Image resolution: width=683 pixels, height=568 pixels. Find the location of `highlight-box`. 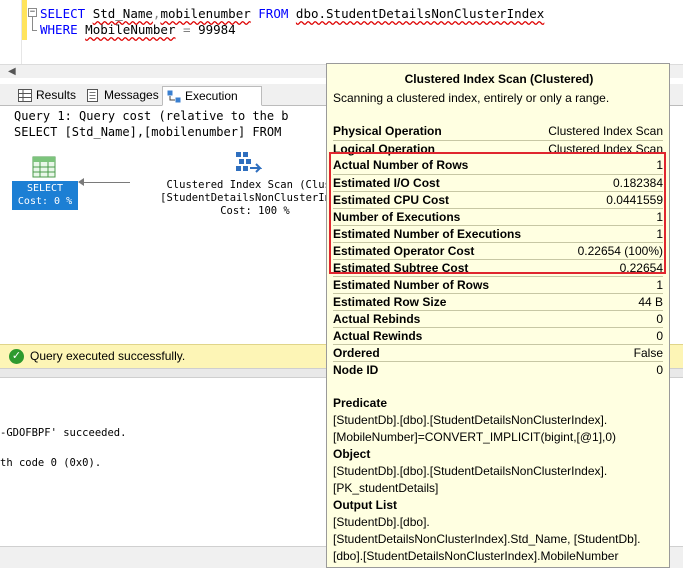

highlight-box is located at coordinates (497, 213).